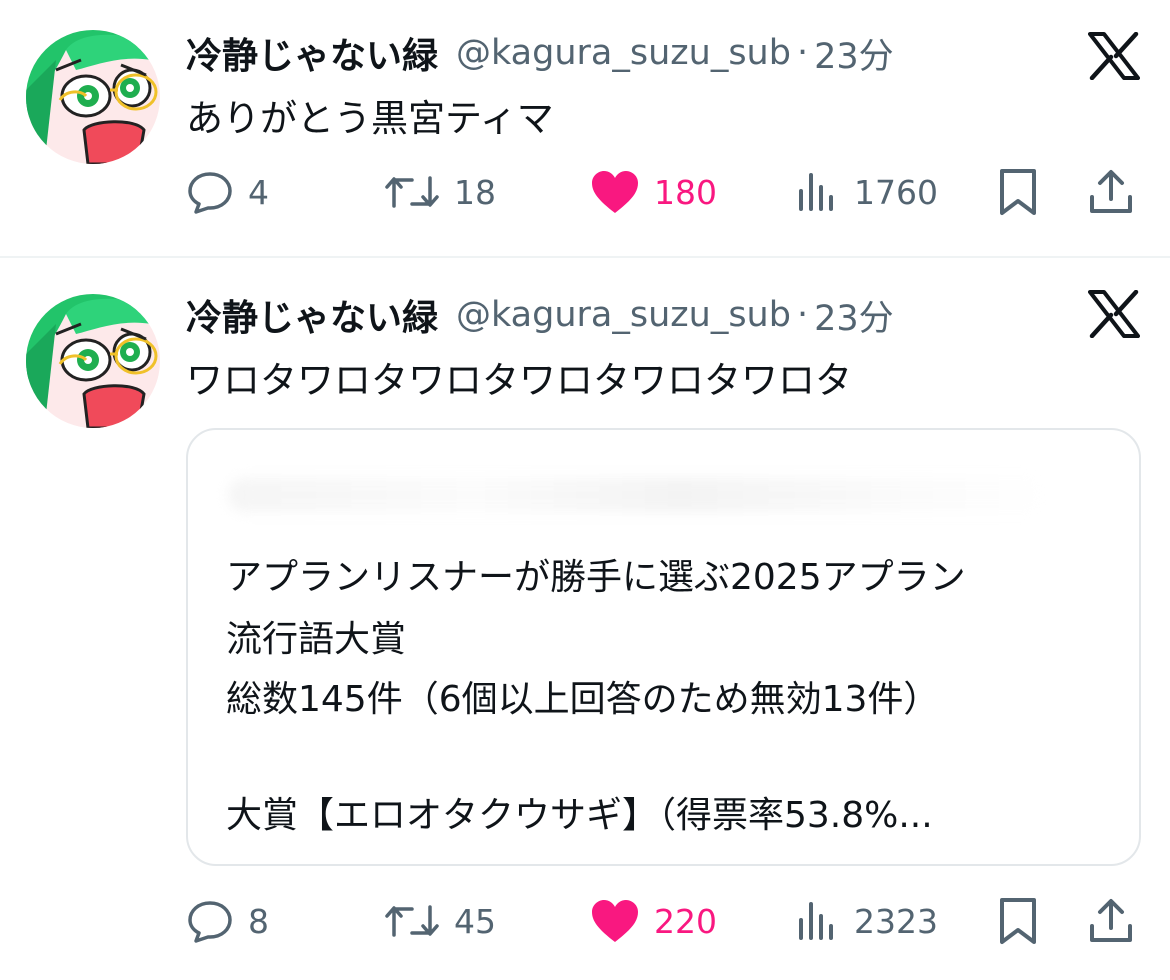 This screenshot has height=980, width=1170. I want to click on reply-button: 8, so click(227, 921).